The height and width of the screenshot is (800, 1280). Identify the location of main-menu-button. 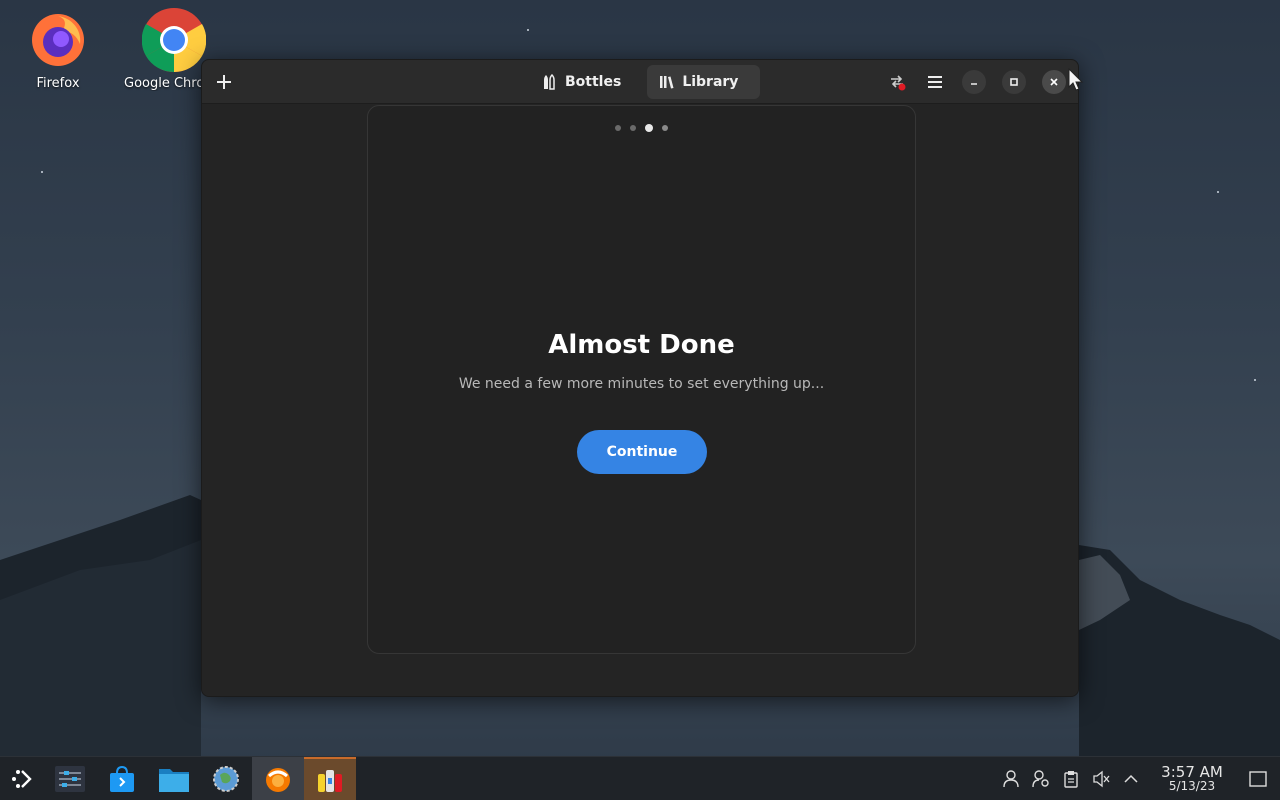
(935, 82).